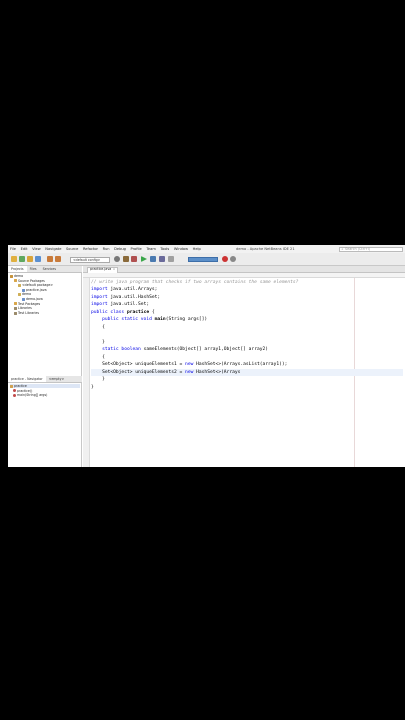 Image resolution: width=405 pixels, height=720 pixels. I want to click on save-all-icon, so click(38, 259).